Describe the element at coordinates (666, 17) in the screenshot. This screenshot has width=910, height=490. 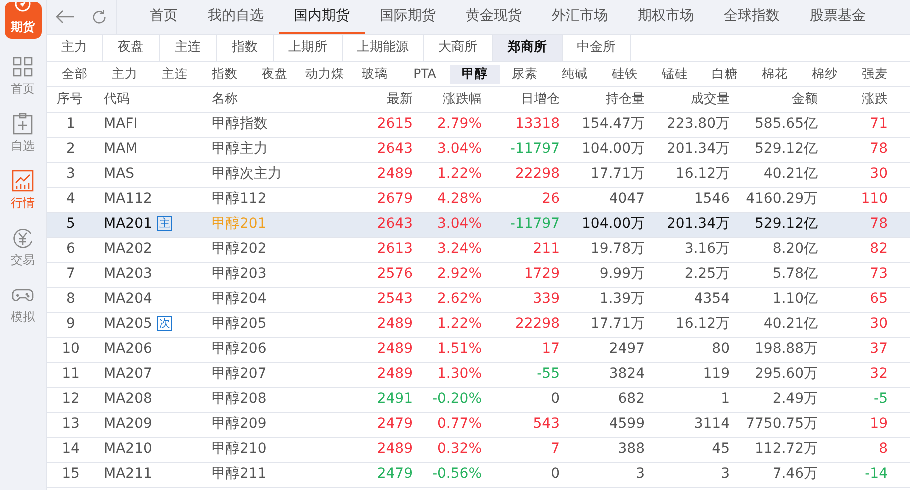
I see `nav-tab: 期权市场` at that location.